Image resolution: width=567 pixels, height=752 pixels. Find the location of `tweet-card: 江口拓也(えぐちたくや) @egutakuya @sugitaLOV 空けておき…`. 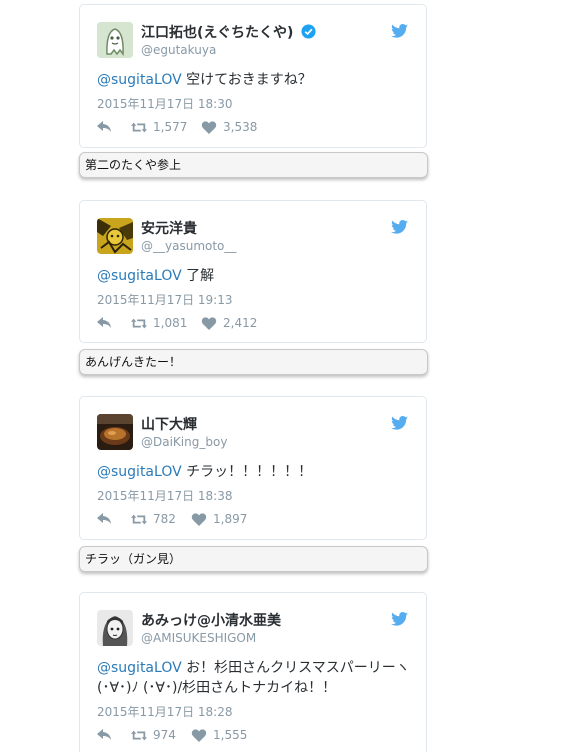

tweet-card: 江口拓也(えぐちたくや) @egutakuya @sugitaLOV 空けておき… is located at coordinates (253, 76).